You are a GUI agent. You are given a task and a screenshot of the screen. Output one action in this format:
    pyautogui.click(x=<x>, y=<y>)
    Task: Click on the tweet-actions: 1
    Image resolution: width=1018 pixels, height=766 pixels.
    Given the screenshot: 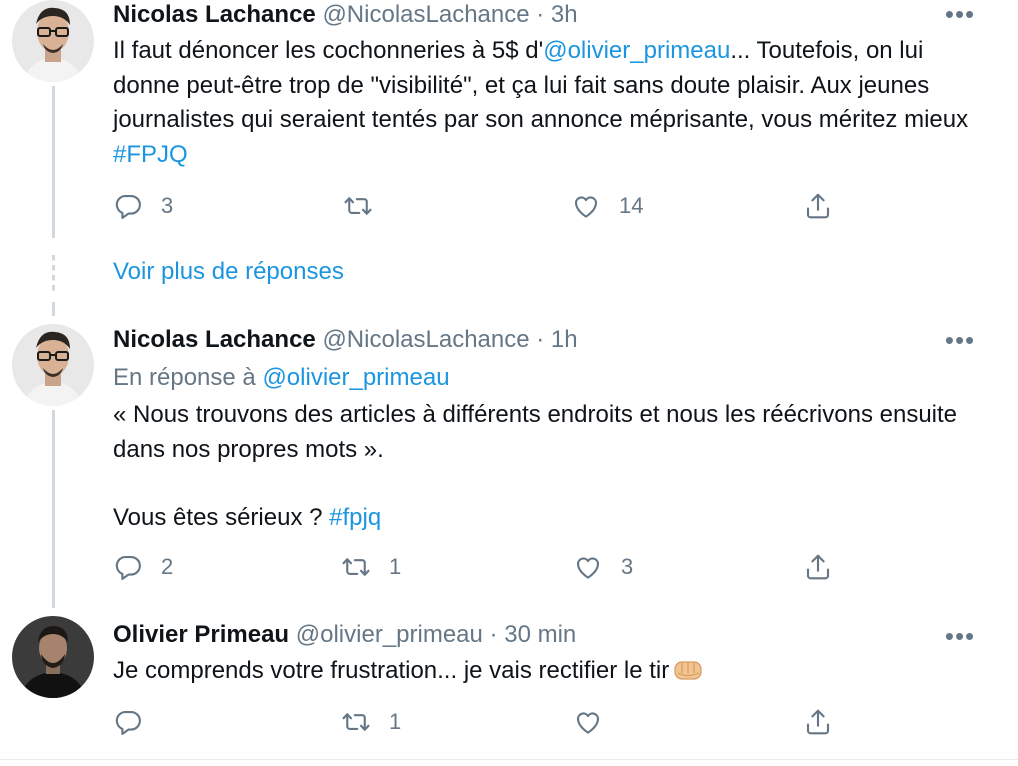 What is the action you would take?
    pyautogui.click(x=483, y=722)
    